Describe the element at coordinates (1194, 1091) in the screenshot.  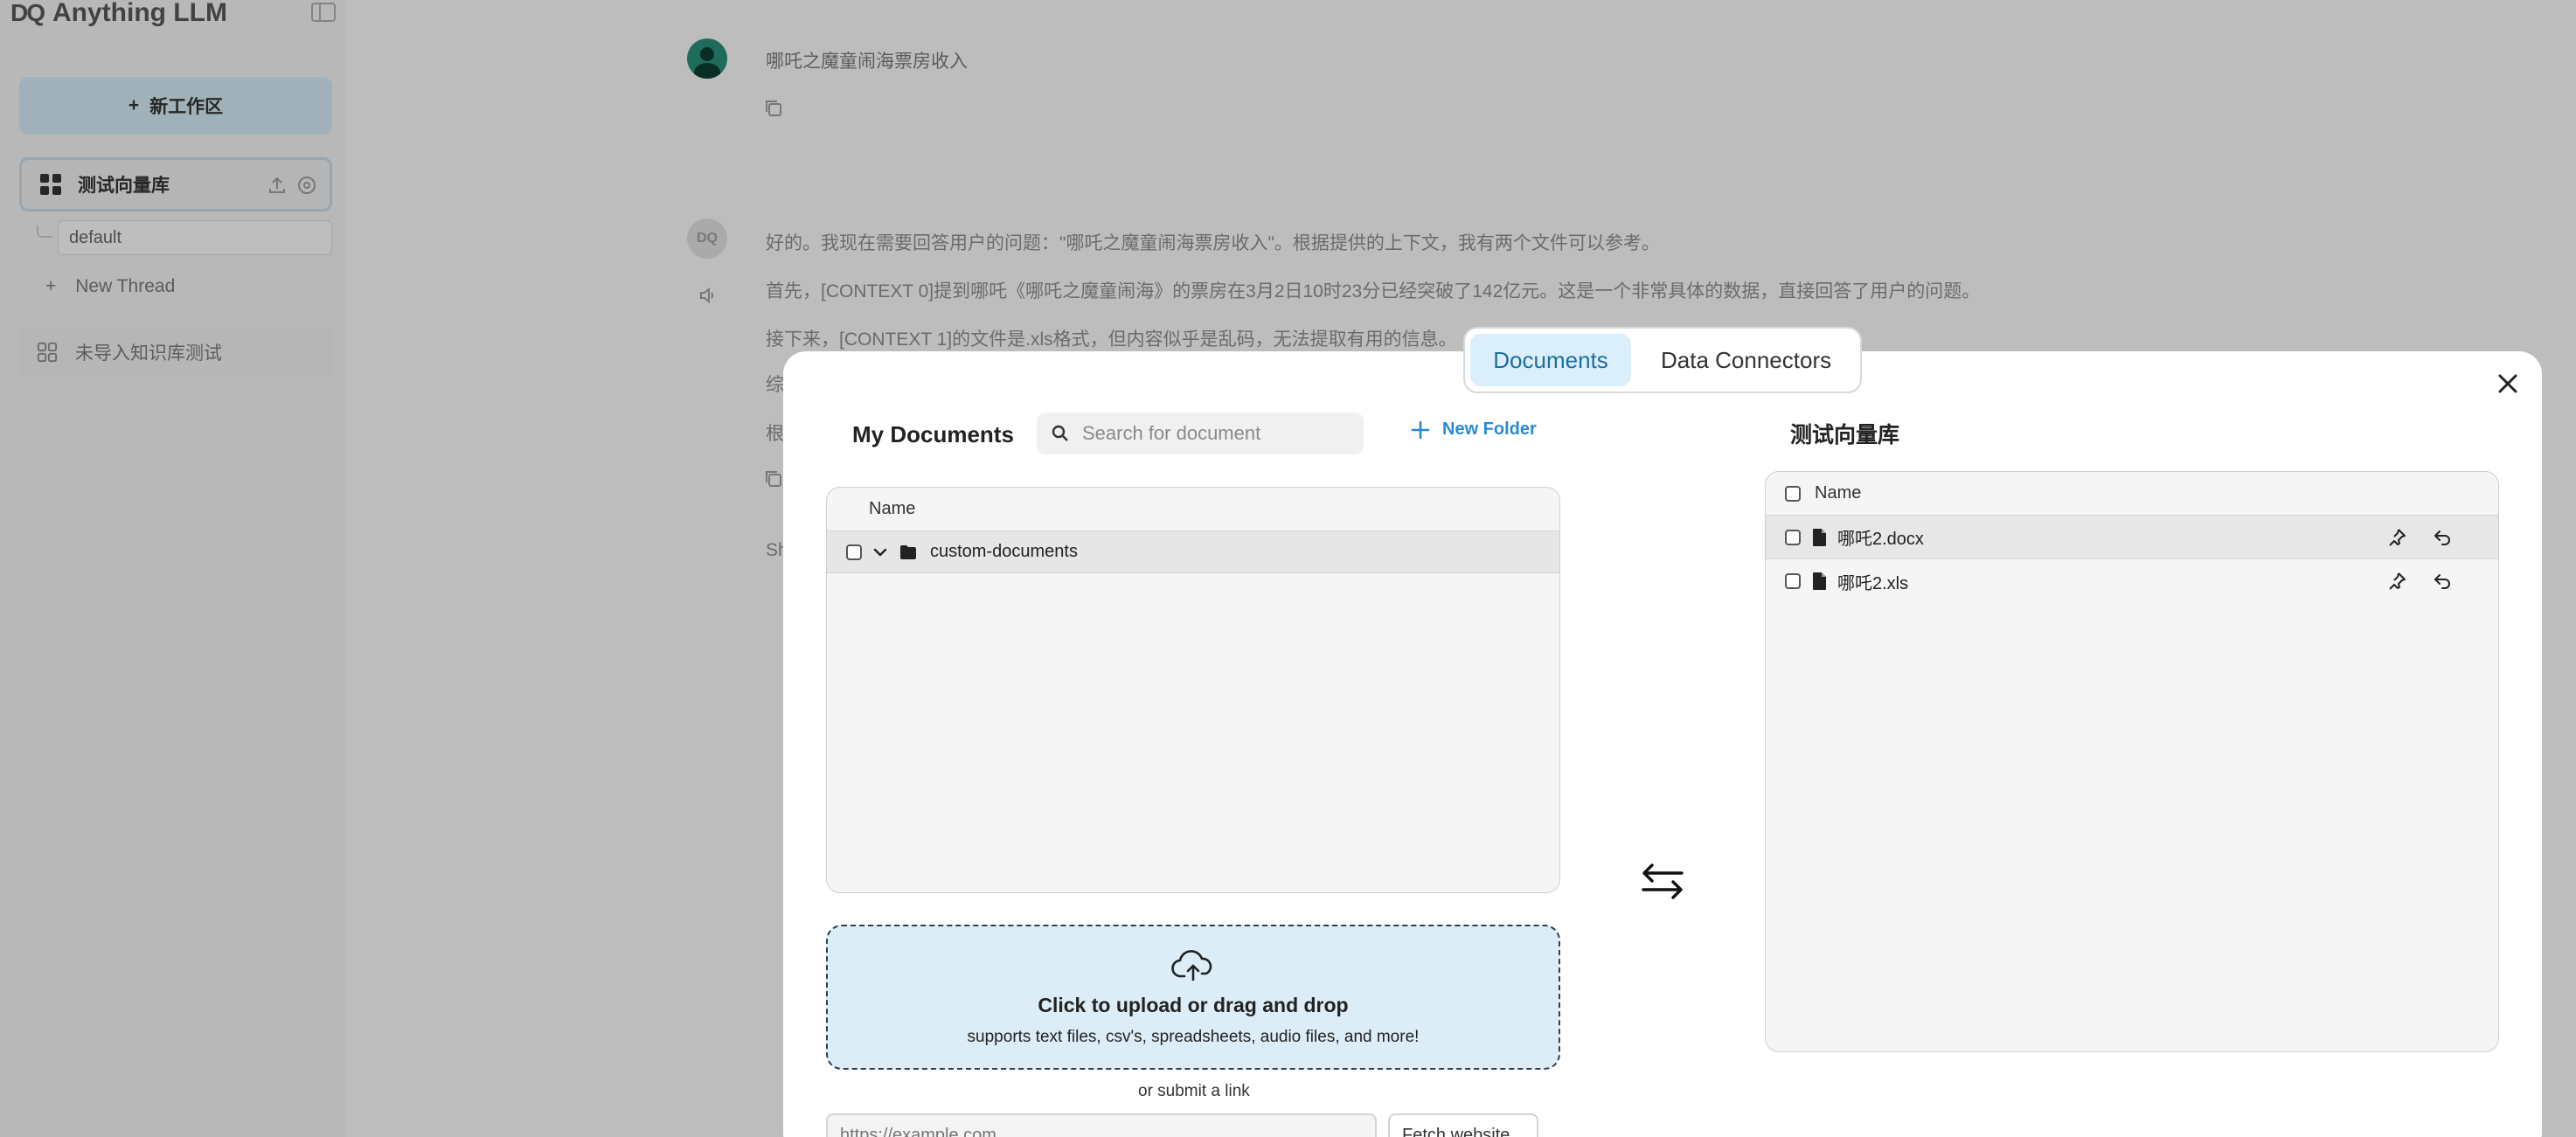
I see `submit-link-label: or submit a link` at that location.